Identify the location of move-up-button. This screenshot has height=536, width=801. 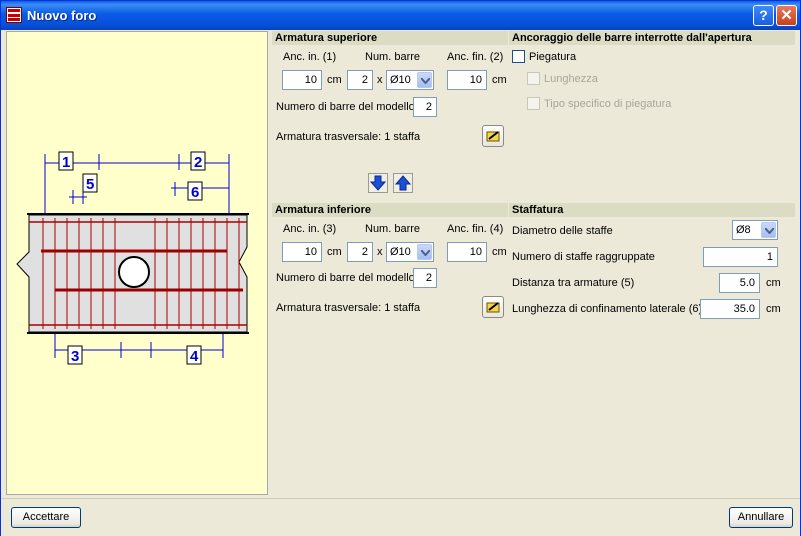
(403, 183).